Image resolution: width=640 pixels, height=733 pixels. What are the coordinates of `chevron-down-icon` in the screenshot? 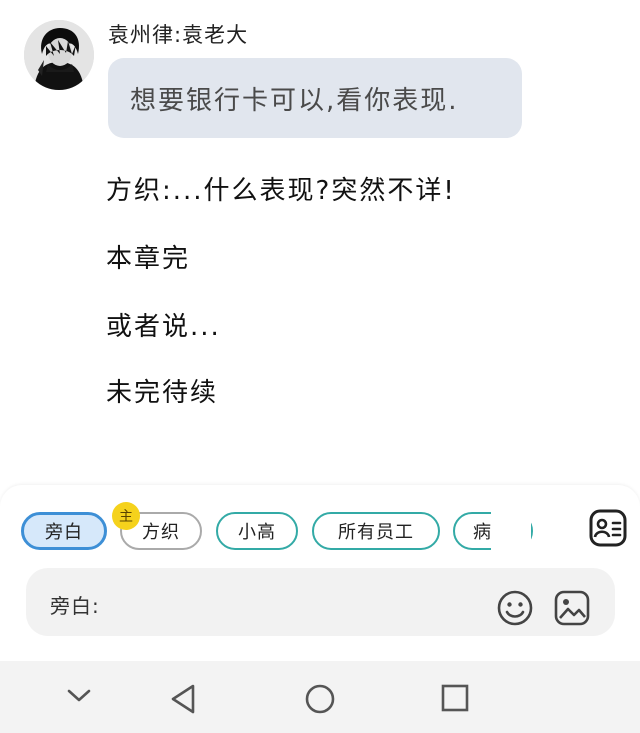 It's located at (79, 697).